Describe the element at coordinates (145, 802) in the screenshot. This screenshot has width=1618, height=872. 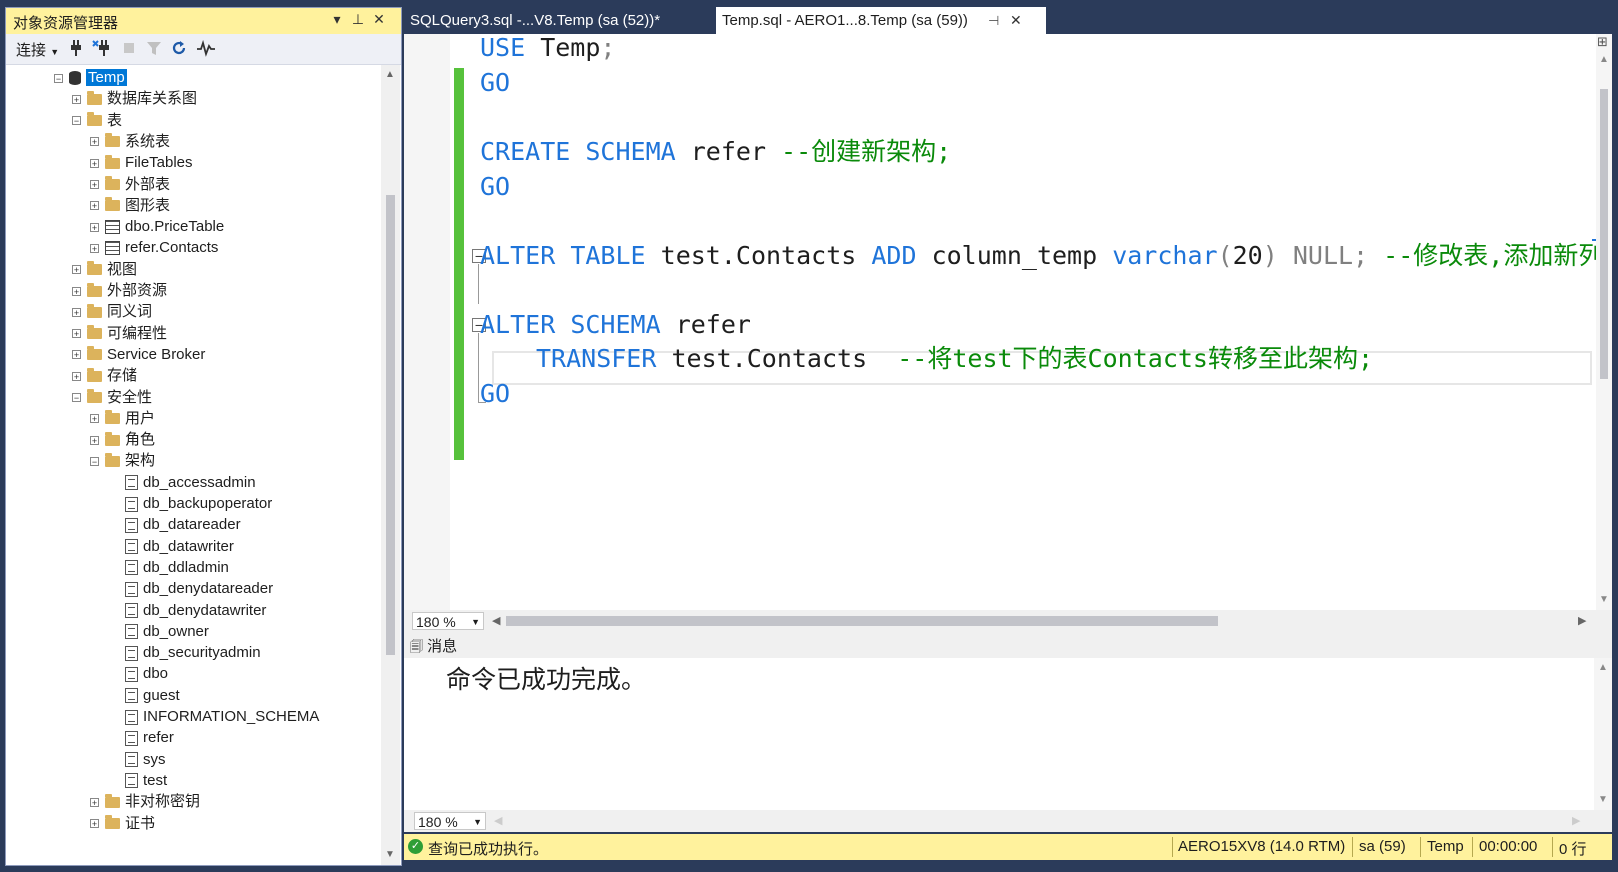
I see `tree-node: + 非对称密钥` at that location.